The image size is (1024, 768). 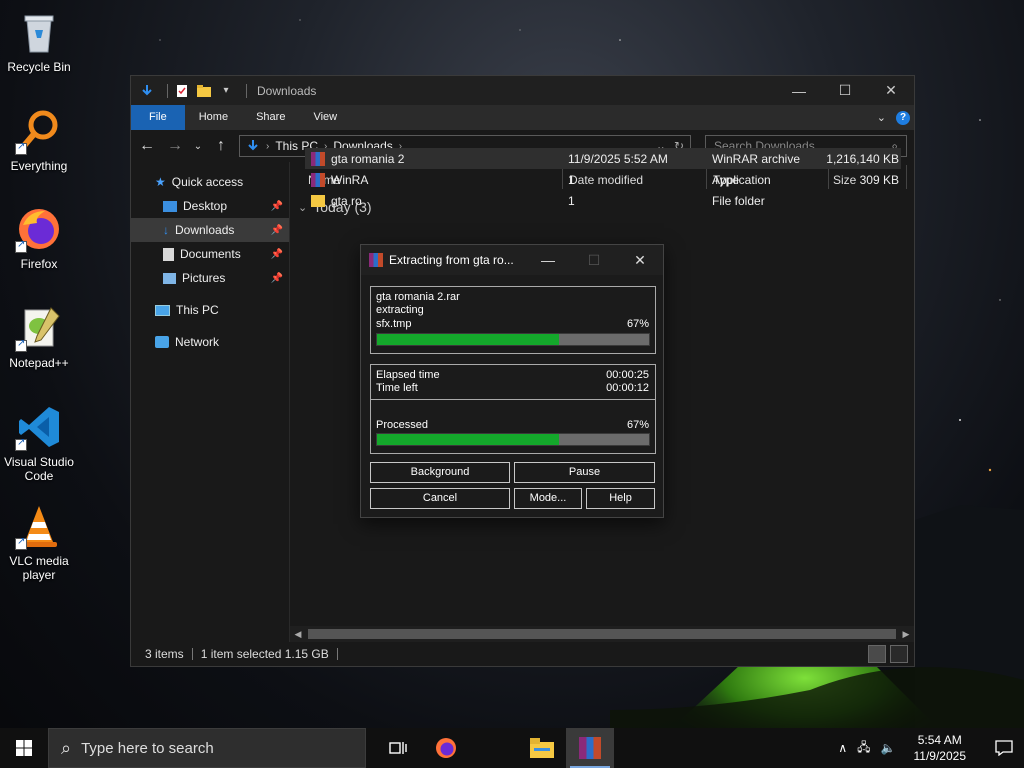 What do you see at coordinates (210, 206) in the screenshot?
I see `nav-desktop: Desktop 📌` at bounding box center [210, 206].